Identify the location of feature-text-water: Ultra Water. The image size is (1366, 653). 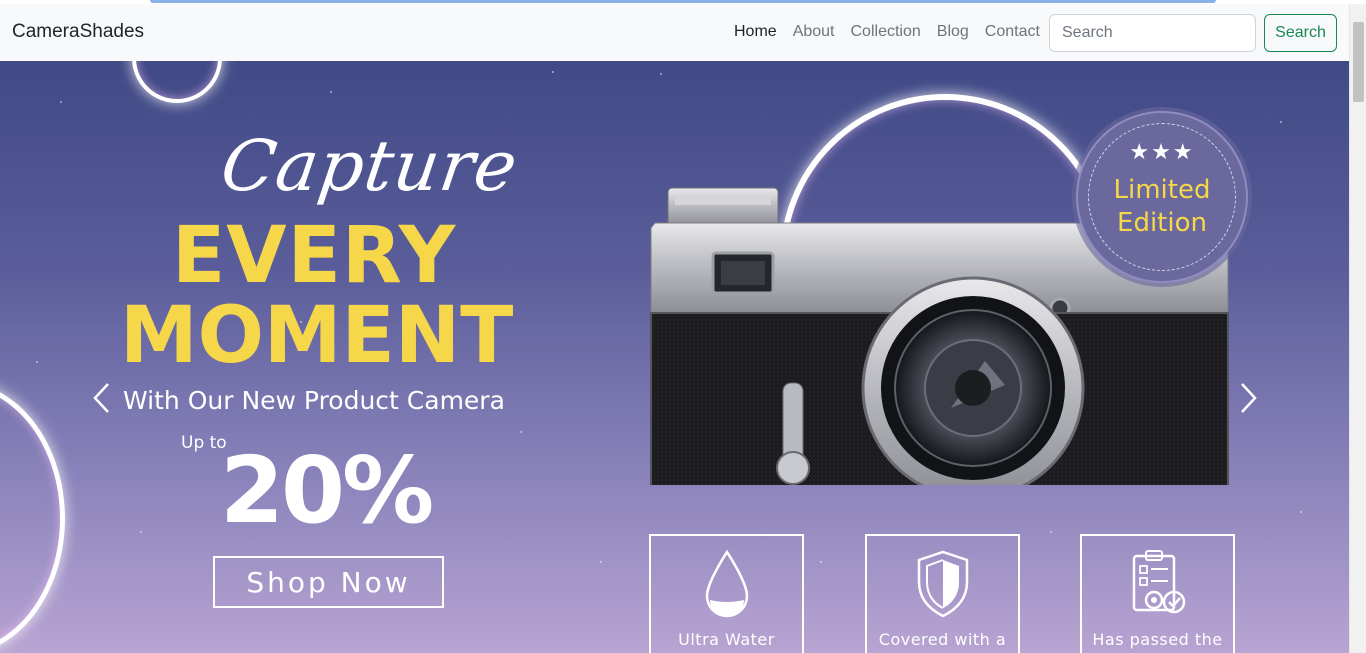
(726, 639).